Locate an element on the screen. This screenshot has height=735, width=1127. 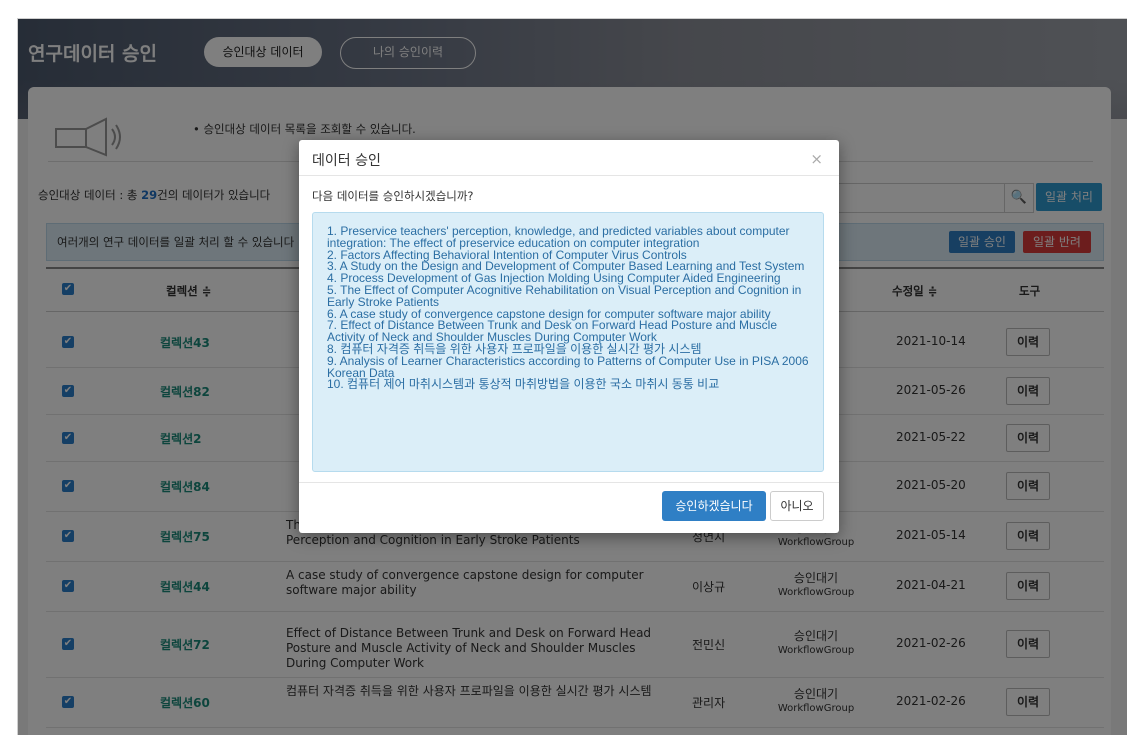
dialog-question: 다음 데이터를 승인하시겠습니까? is located at coordinates (393, 196).